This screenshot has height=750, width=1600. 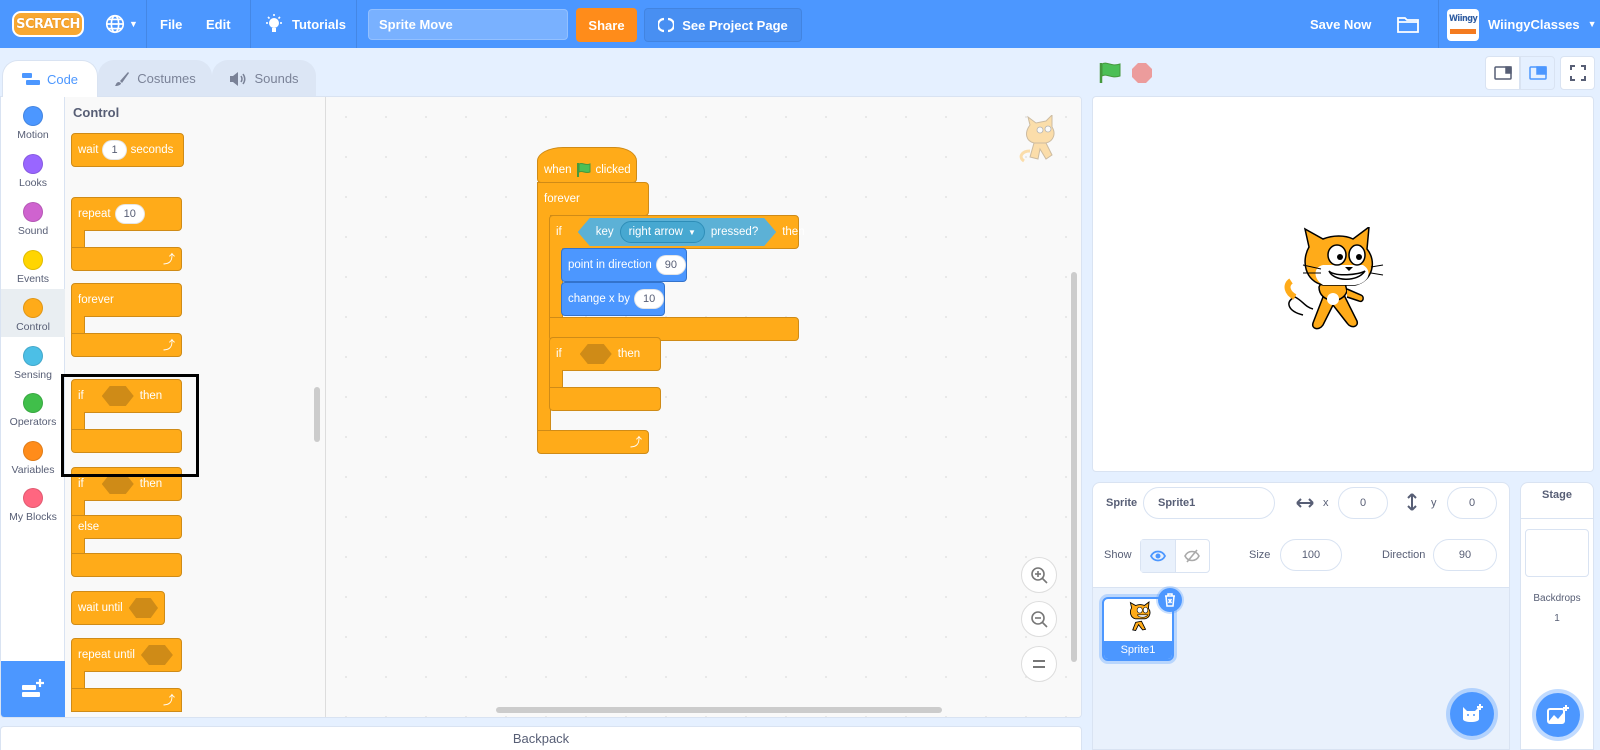 What do you see at coordinates (33, 507) in the screenshot?
I see `category-my-blocks: My Blocks` at bounding box center [33, 507].